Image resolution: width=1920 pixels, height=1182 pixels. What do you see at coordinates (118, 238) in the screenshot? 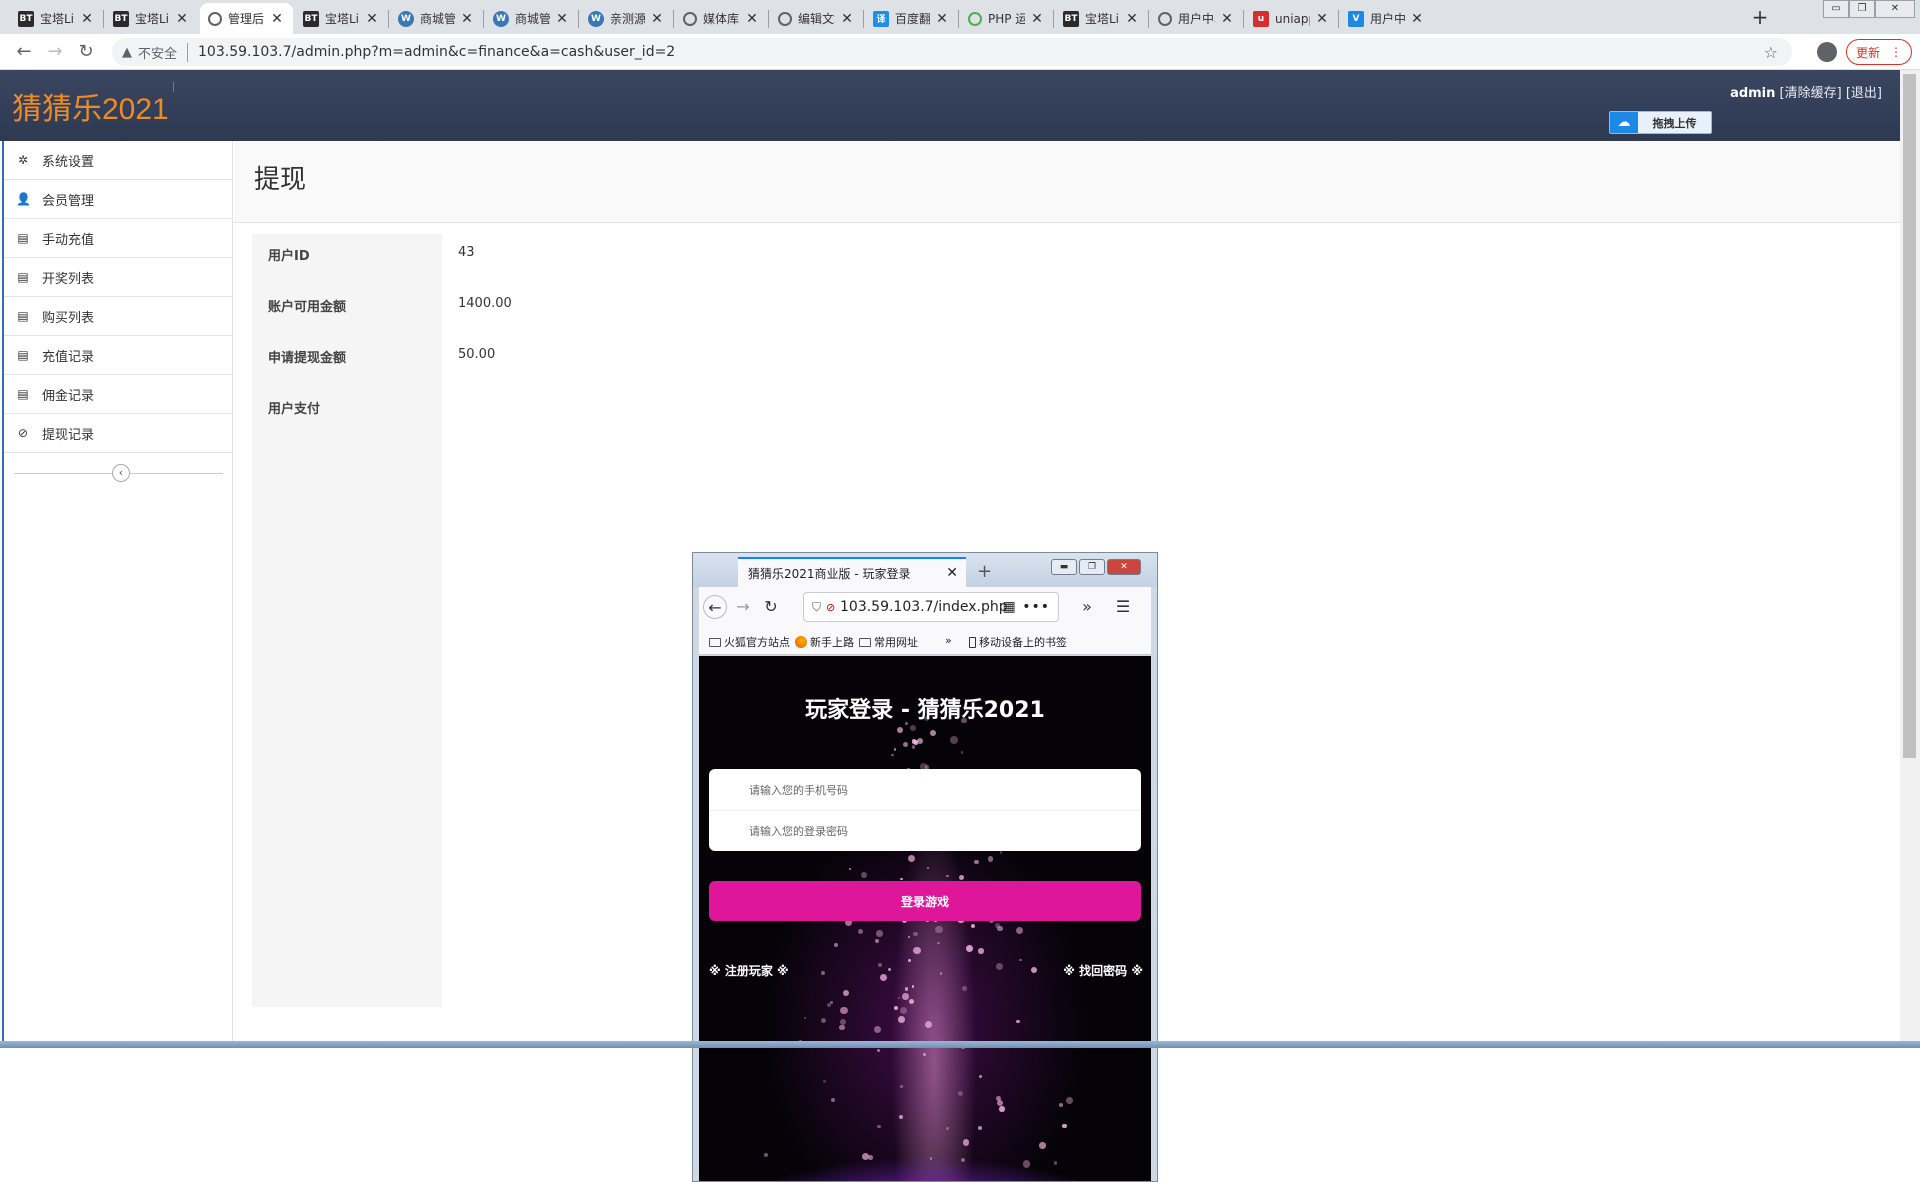
I see `sidebar-item: ▤ 手动充值` at bounding box center [118, 238].